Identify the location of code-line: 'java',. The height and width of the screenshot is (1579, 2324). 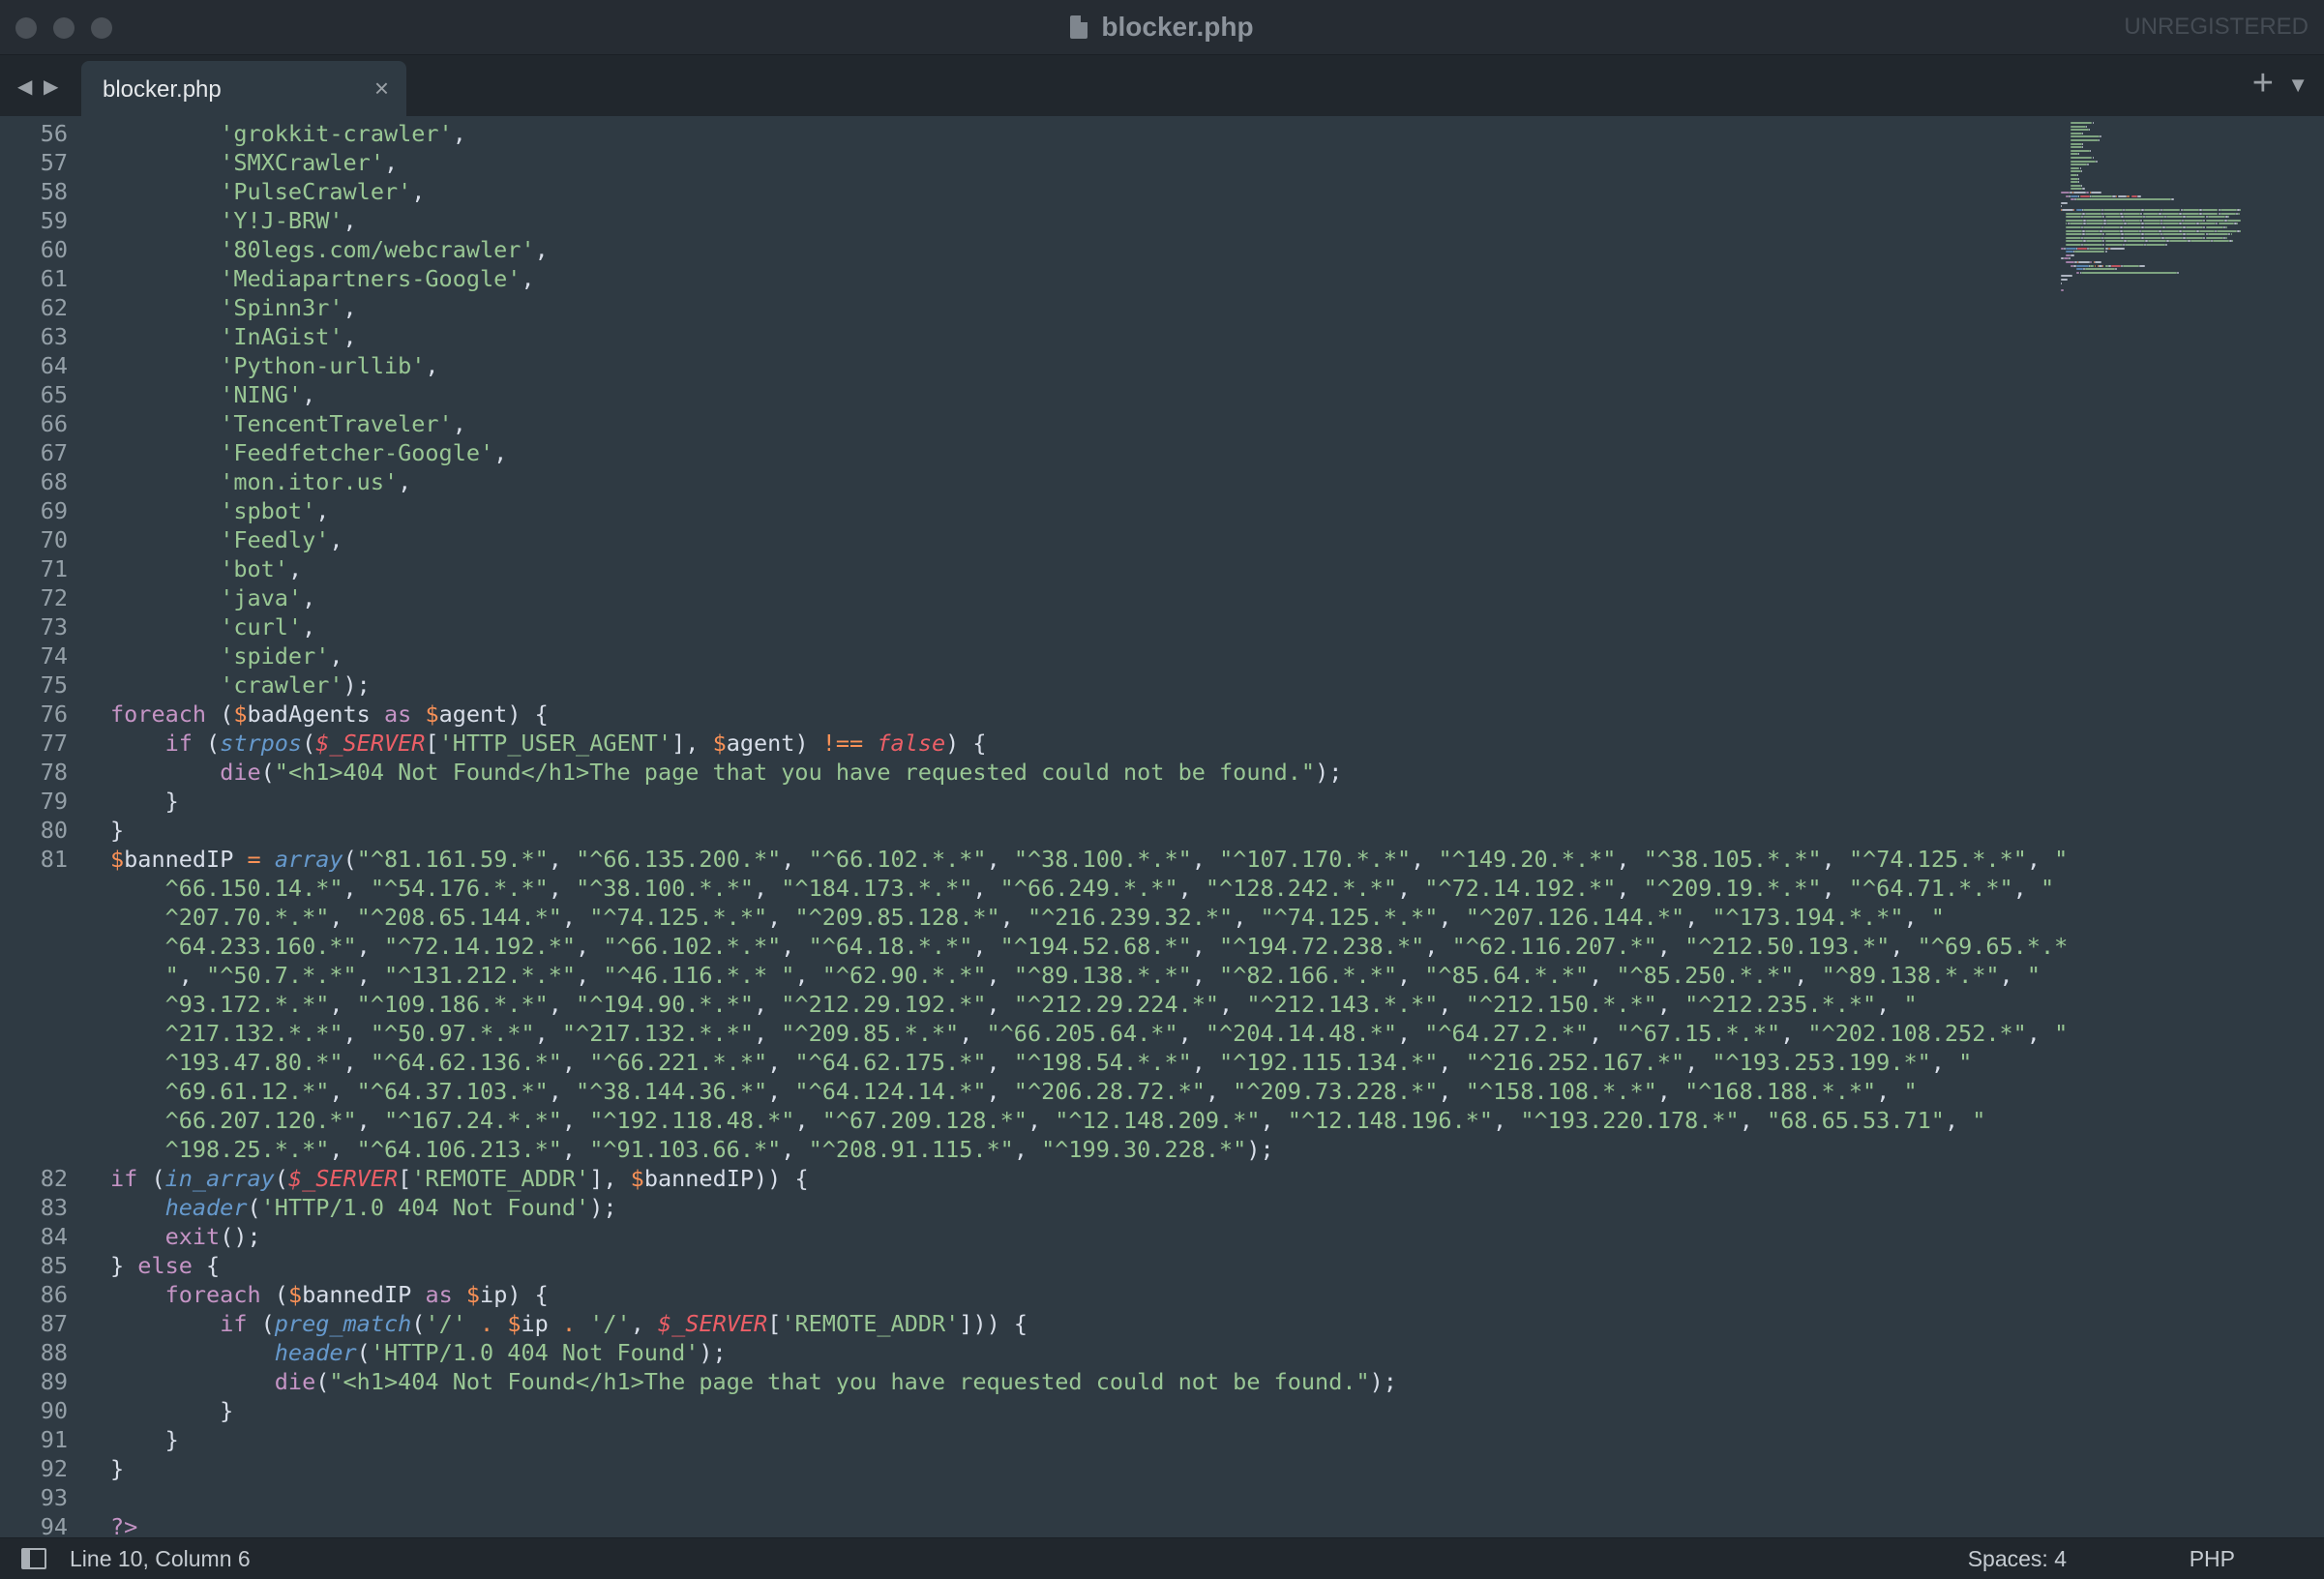
(213, 597).